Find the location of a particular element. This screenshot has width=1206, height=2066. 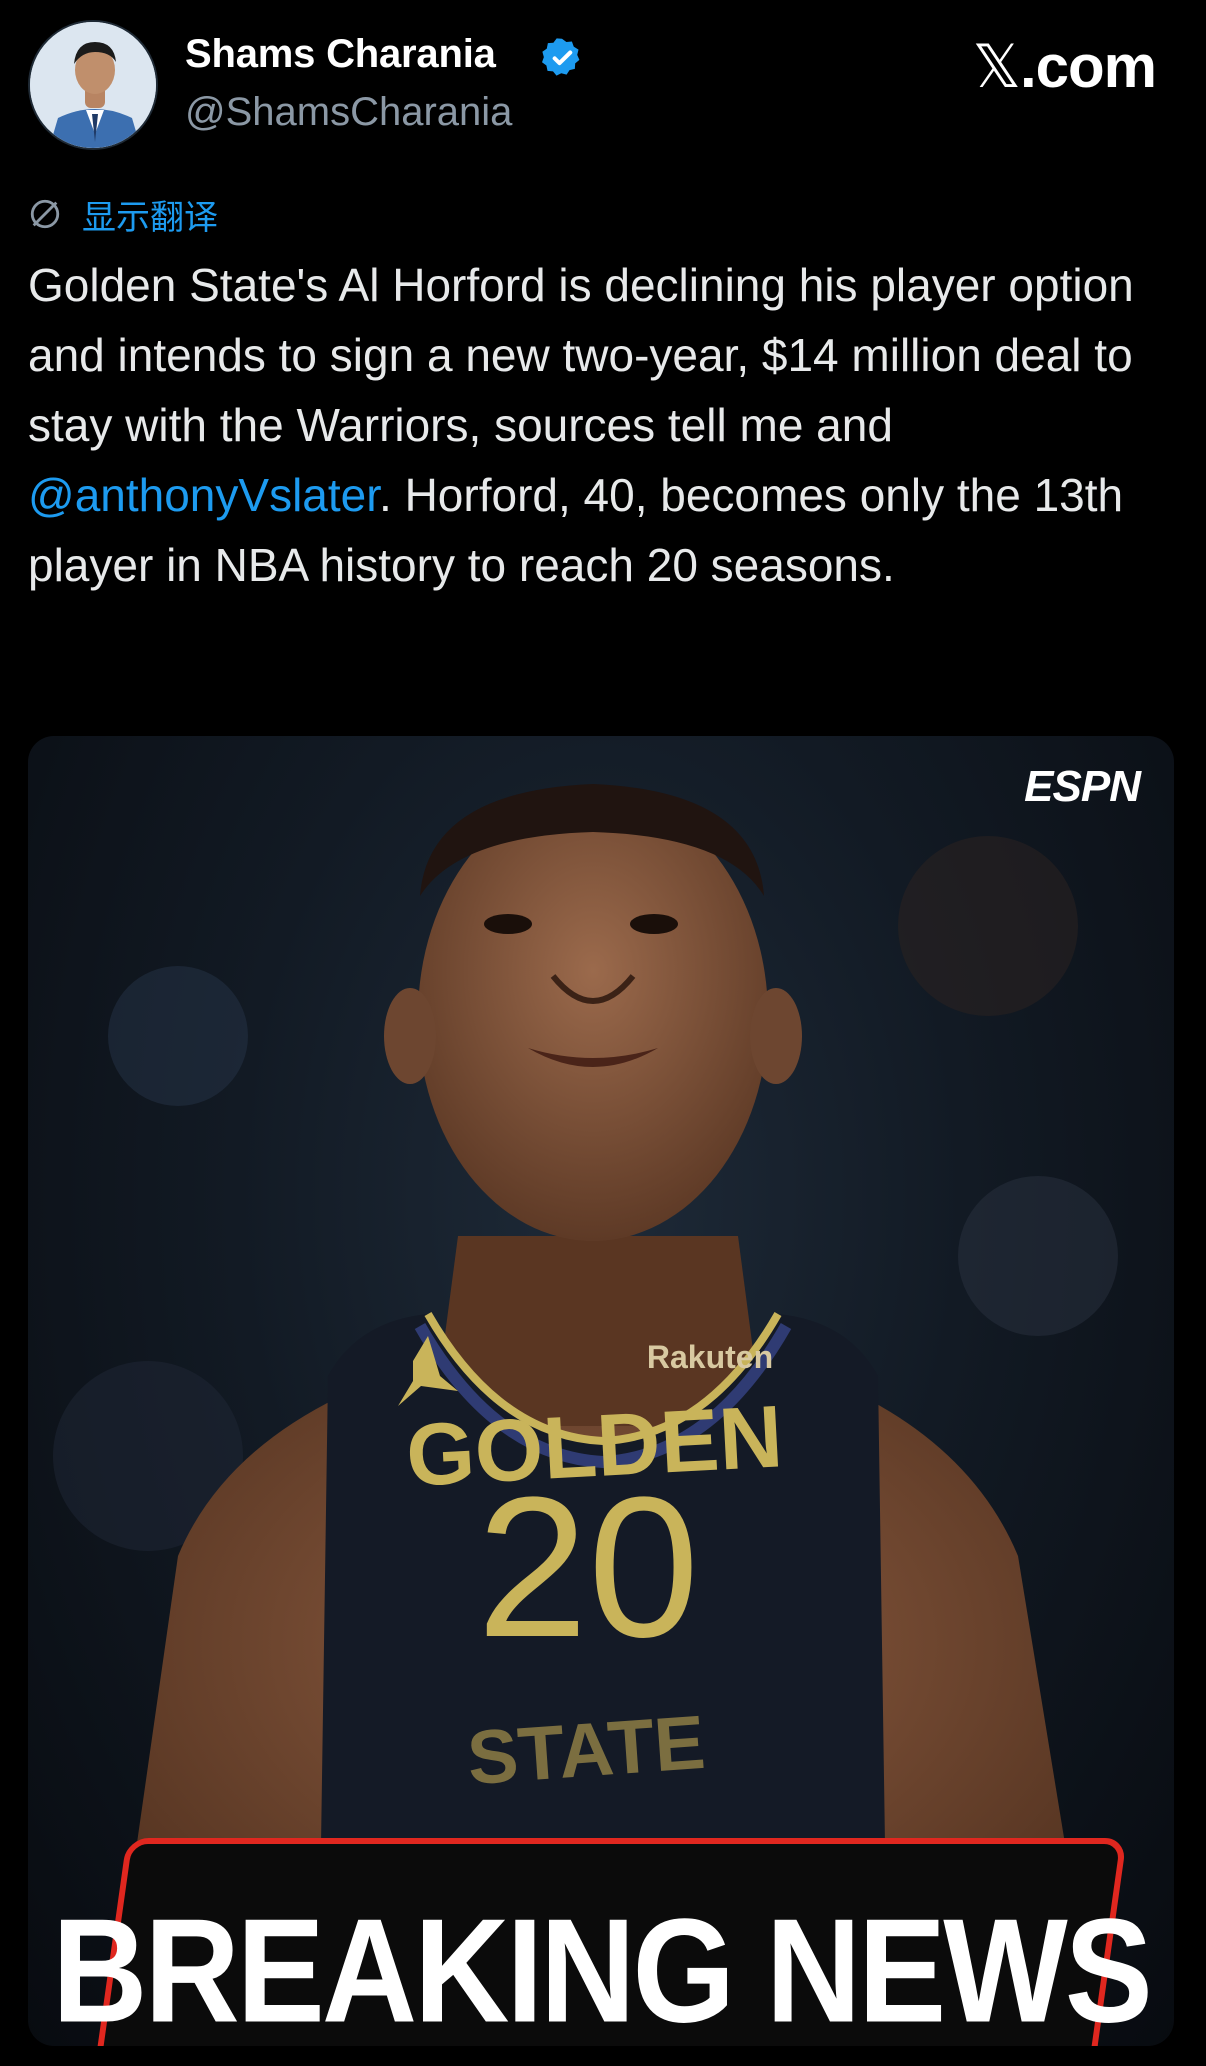

author-name: Shams Charania is located at coordinates (340, 54).